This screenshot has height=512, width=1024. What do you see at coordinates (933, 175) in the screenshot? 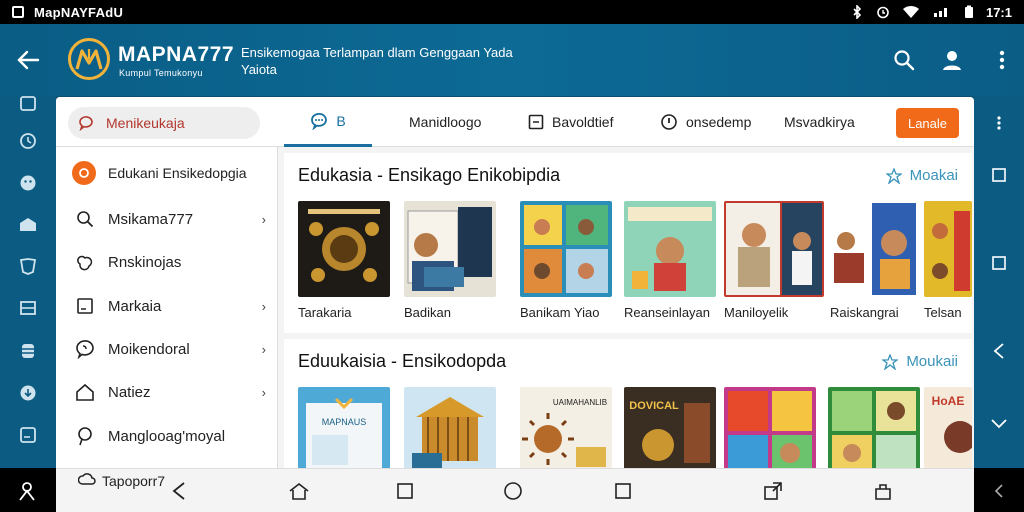
I see `more-link-label: Moakai` at bounding box center [933, 175].